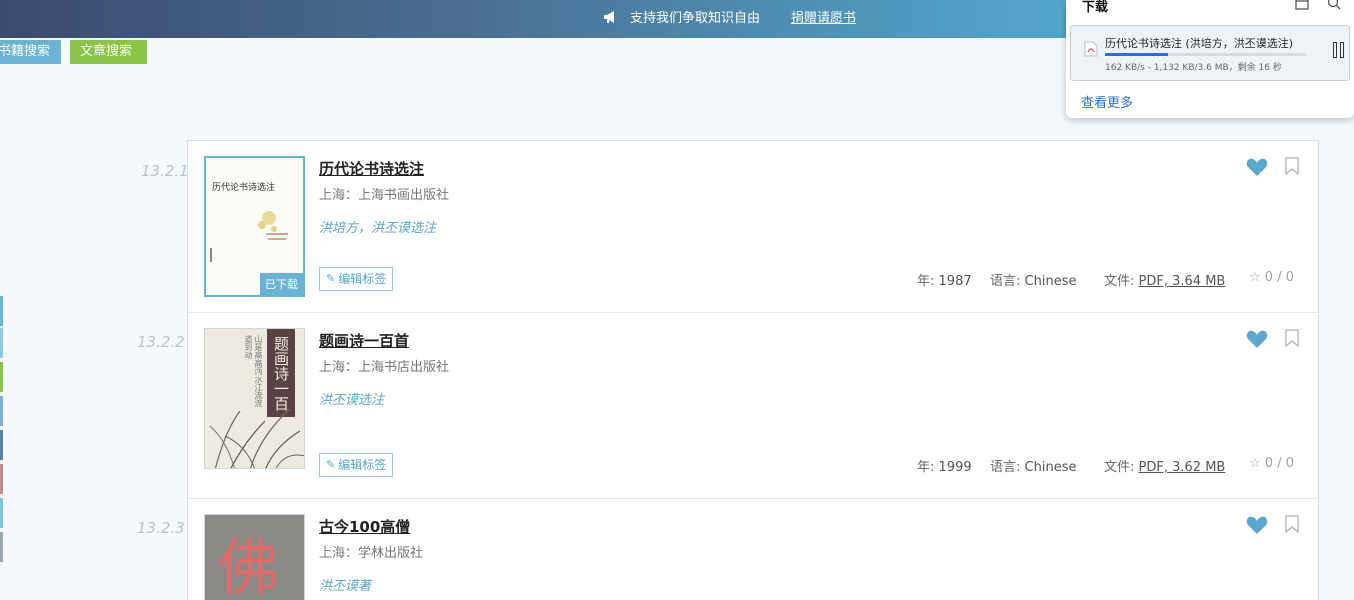  Describe the element at coordinates (384, 367) in the screenshot. I see `book-publisher: 上海：上海书店出版社` at that location.